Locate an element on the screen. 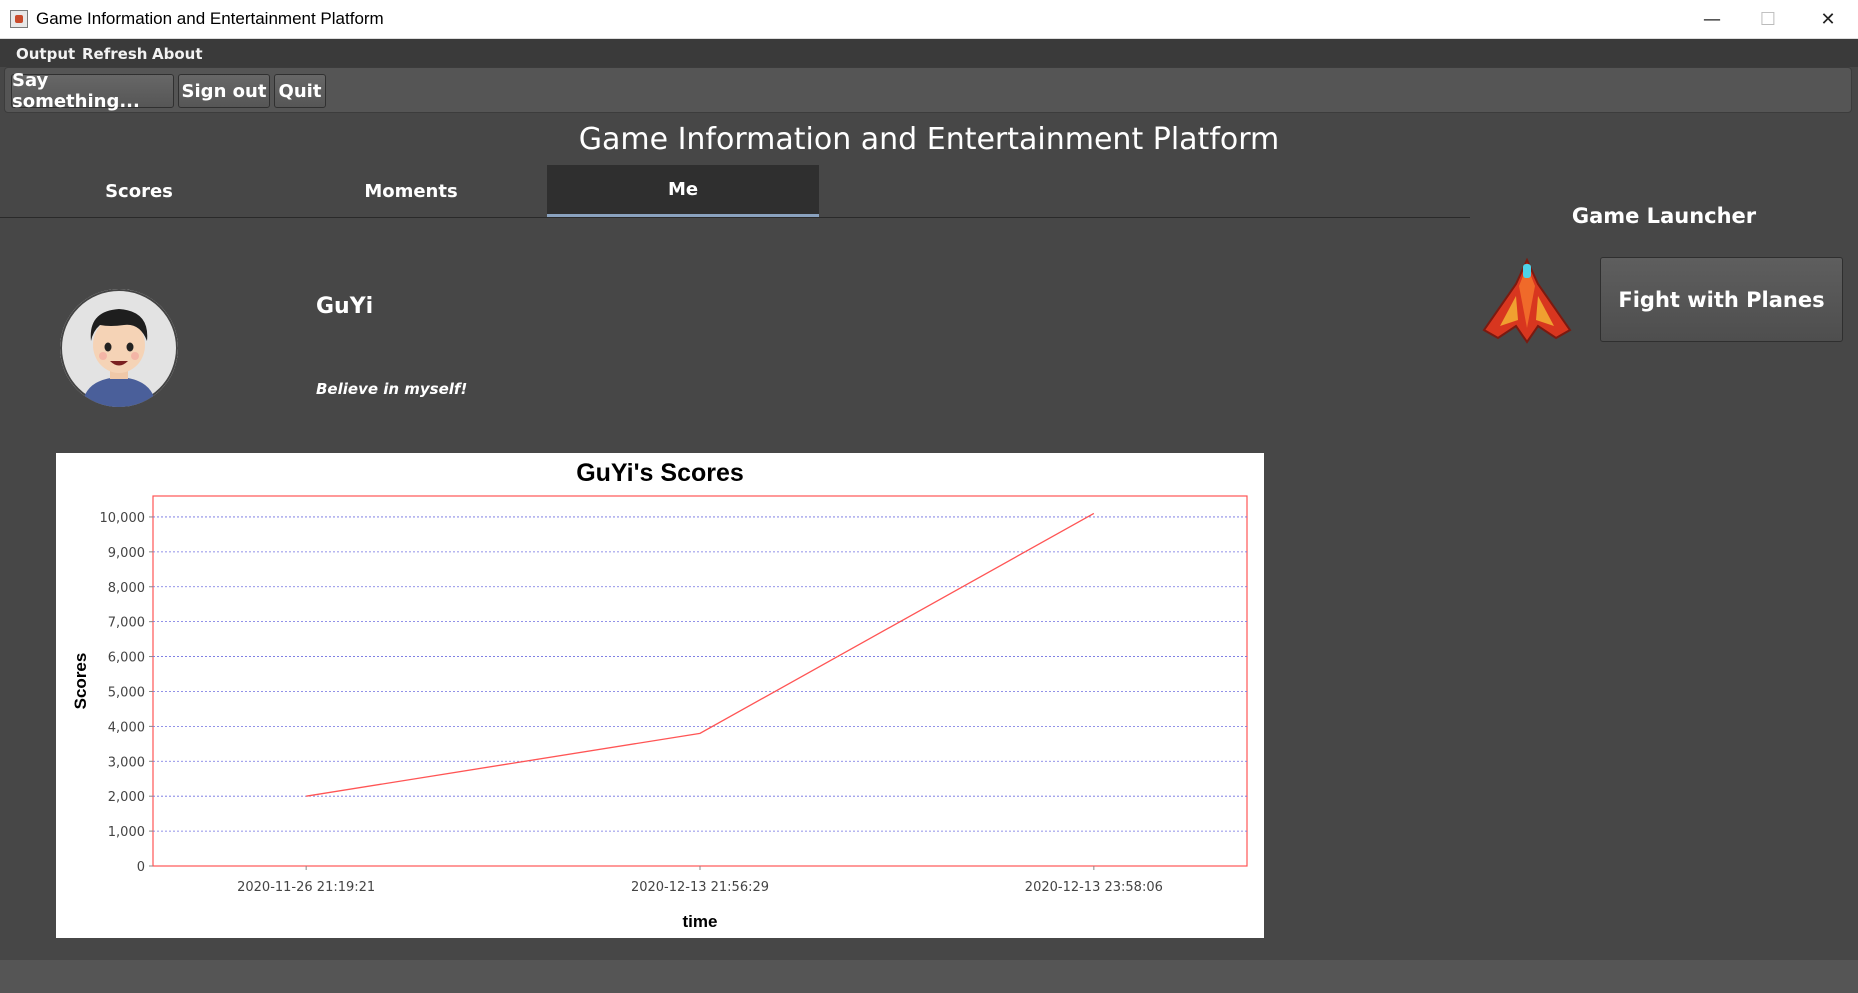 The height and width of the screenshot is (993, 1858). chart-title: GuYi's Scores is located at coordinates (660, 473).